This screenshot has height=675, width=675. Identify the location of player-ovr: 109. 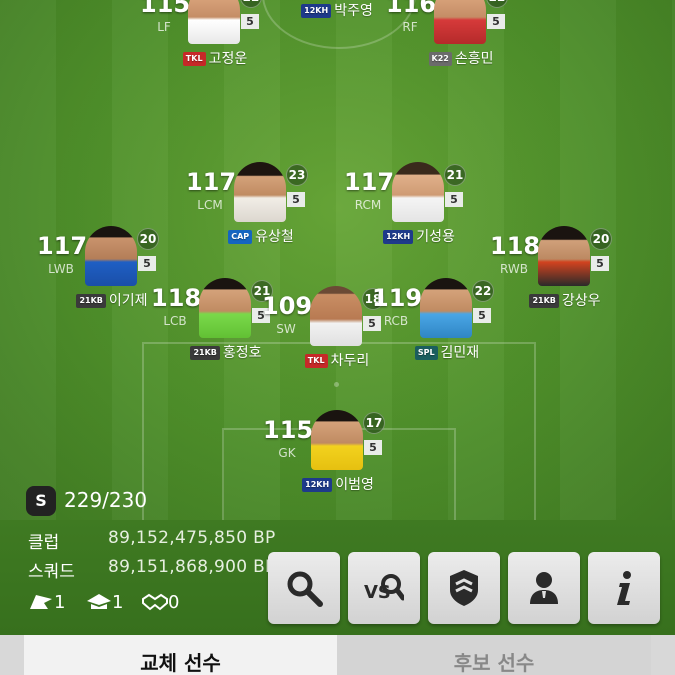
(287, 306).